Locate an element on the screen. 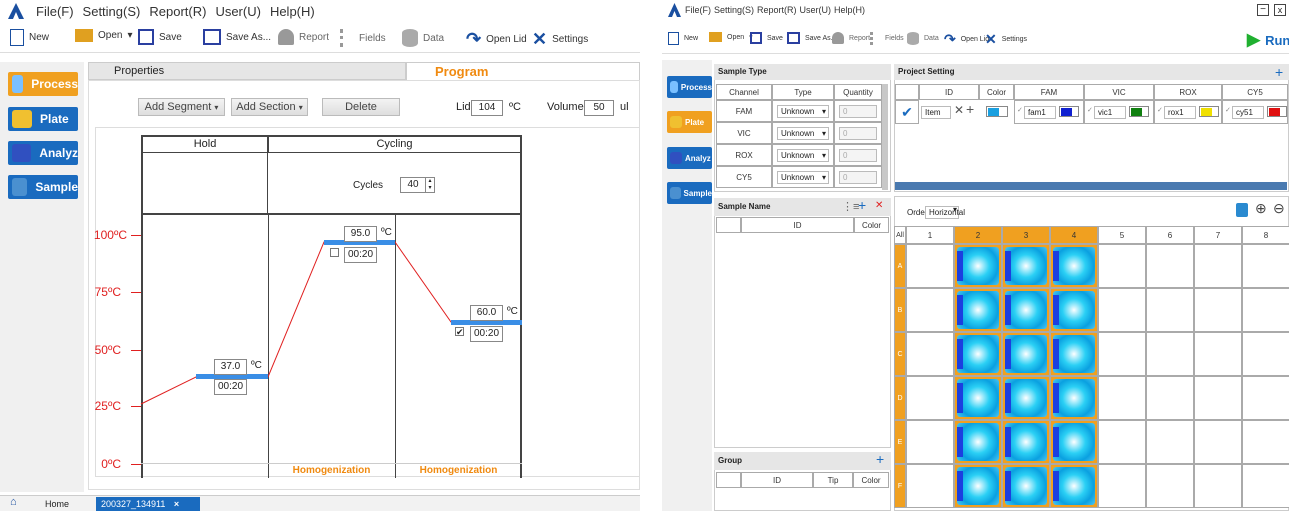 The image size is (1289, 511). plate-row-header: D is located at coordinates (900, 398).